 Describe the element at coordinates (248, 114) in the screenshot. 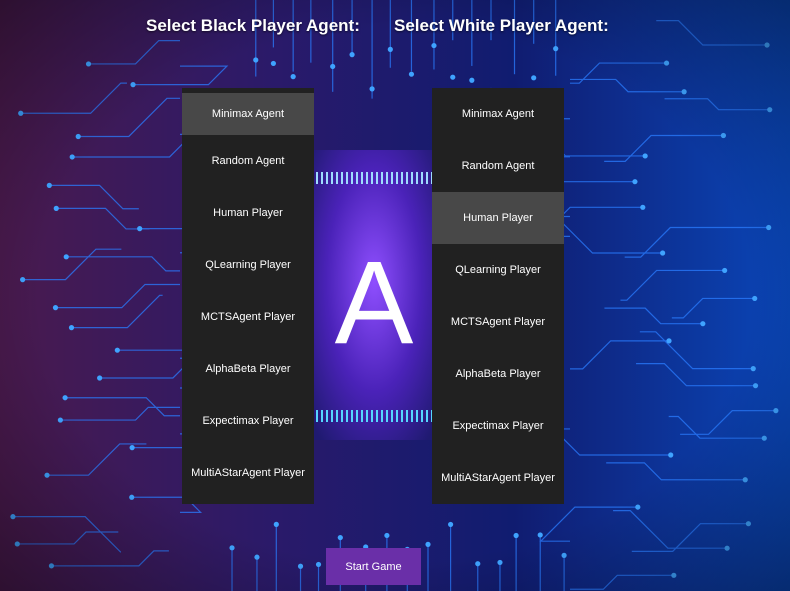

I see `black-option-minimax-agent: Minimax Agent` at that location.